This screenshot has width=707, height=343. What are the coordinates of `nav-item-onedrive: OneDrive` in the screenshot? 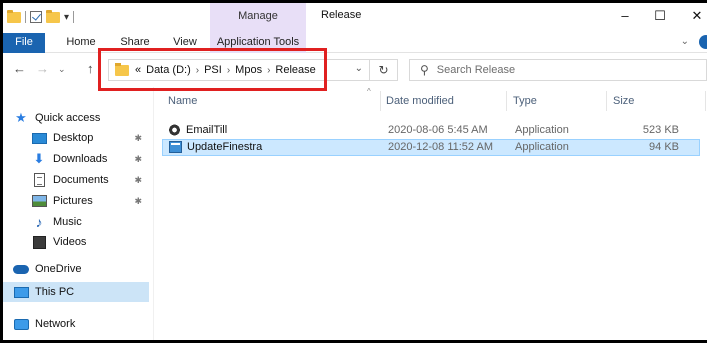 It's located at (80, 269).